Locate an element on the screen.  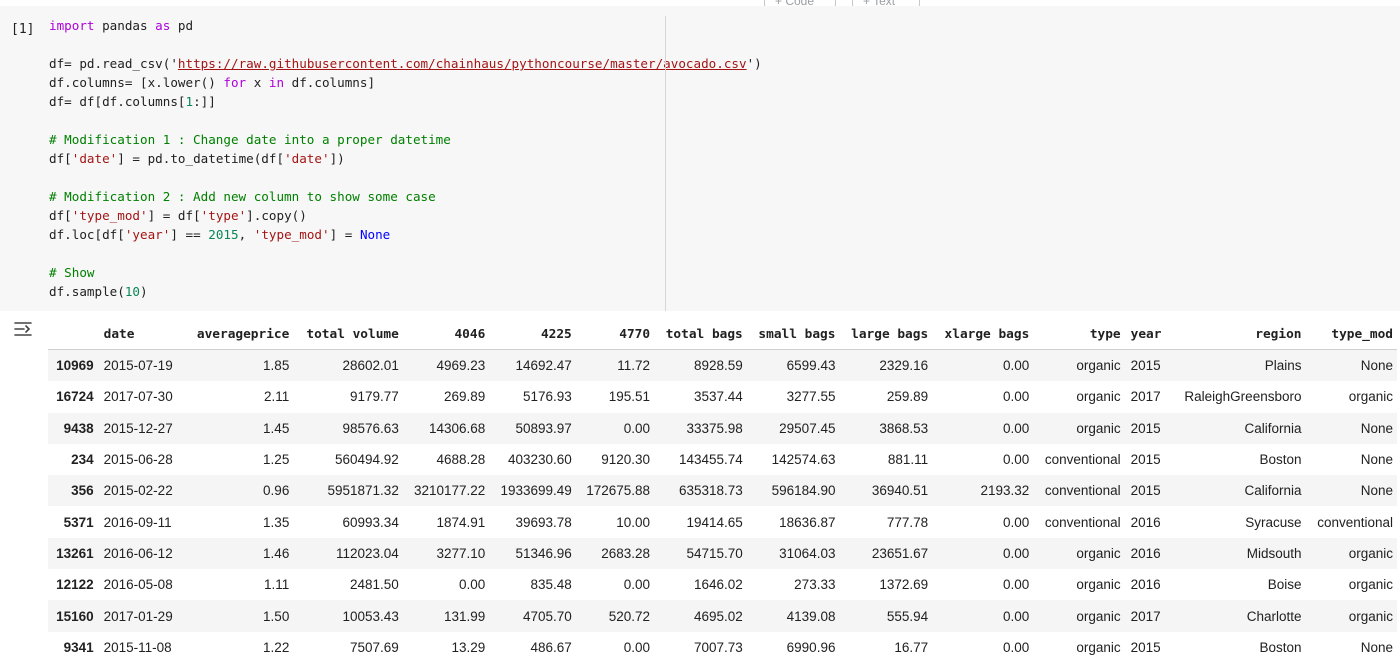
row-index: 234 is located at coordinates (82, 460).